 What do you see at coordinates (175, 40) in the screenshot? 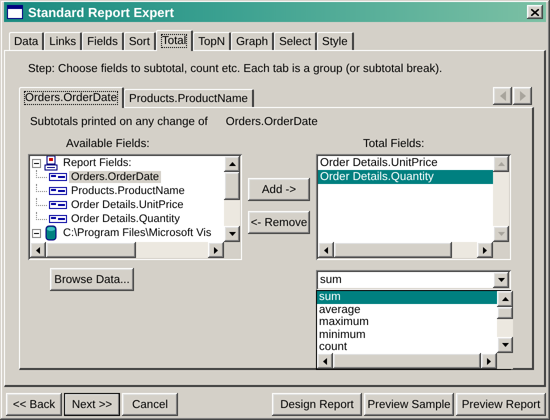
I see `tab: Total` at bounding box center [175, 40].